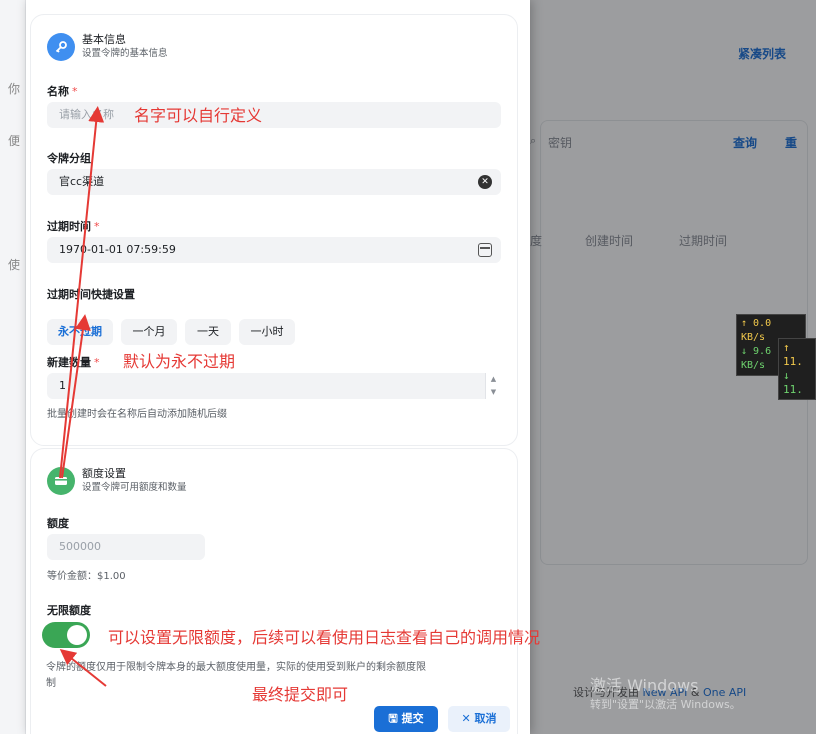  What do you see at coordinates (208, 332) in the screenshot?
I see `quick-expire-day-button: 一天` at bounding box center [208, 332].